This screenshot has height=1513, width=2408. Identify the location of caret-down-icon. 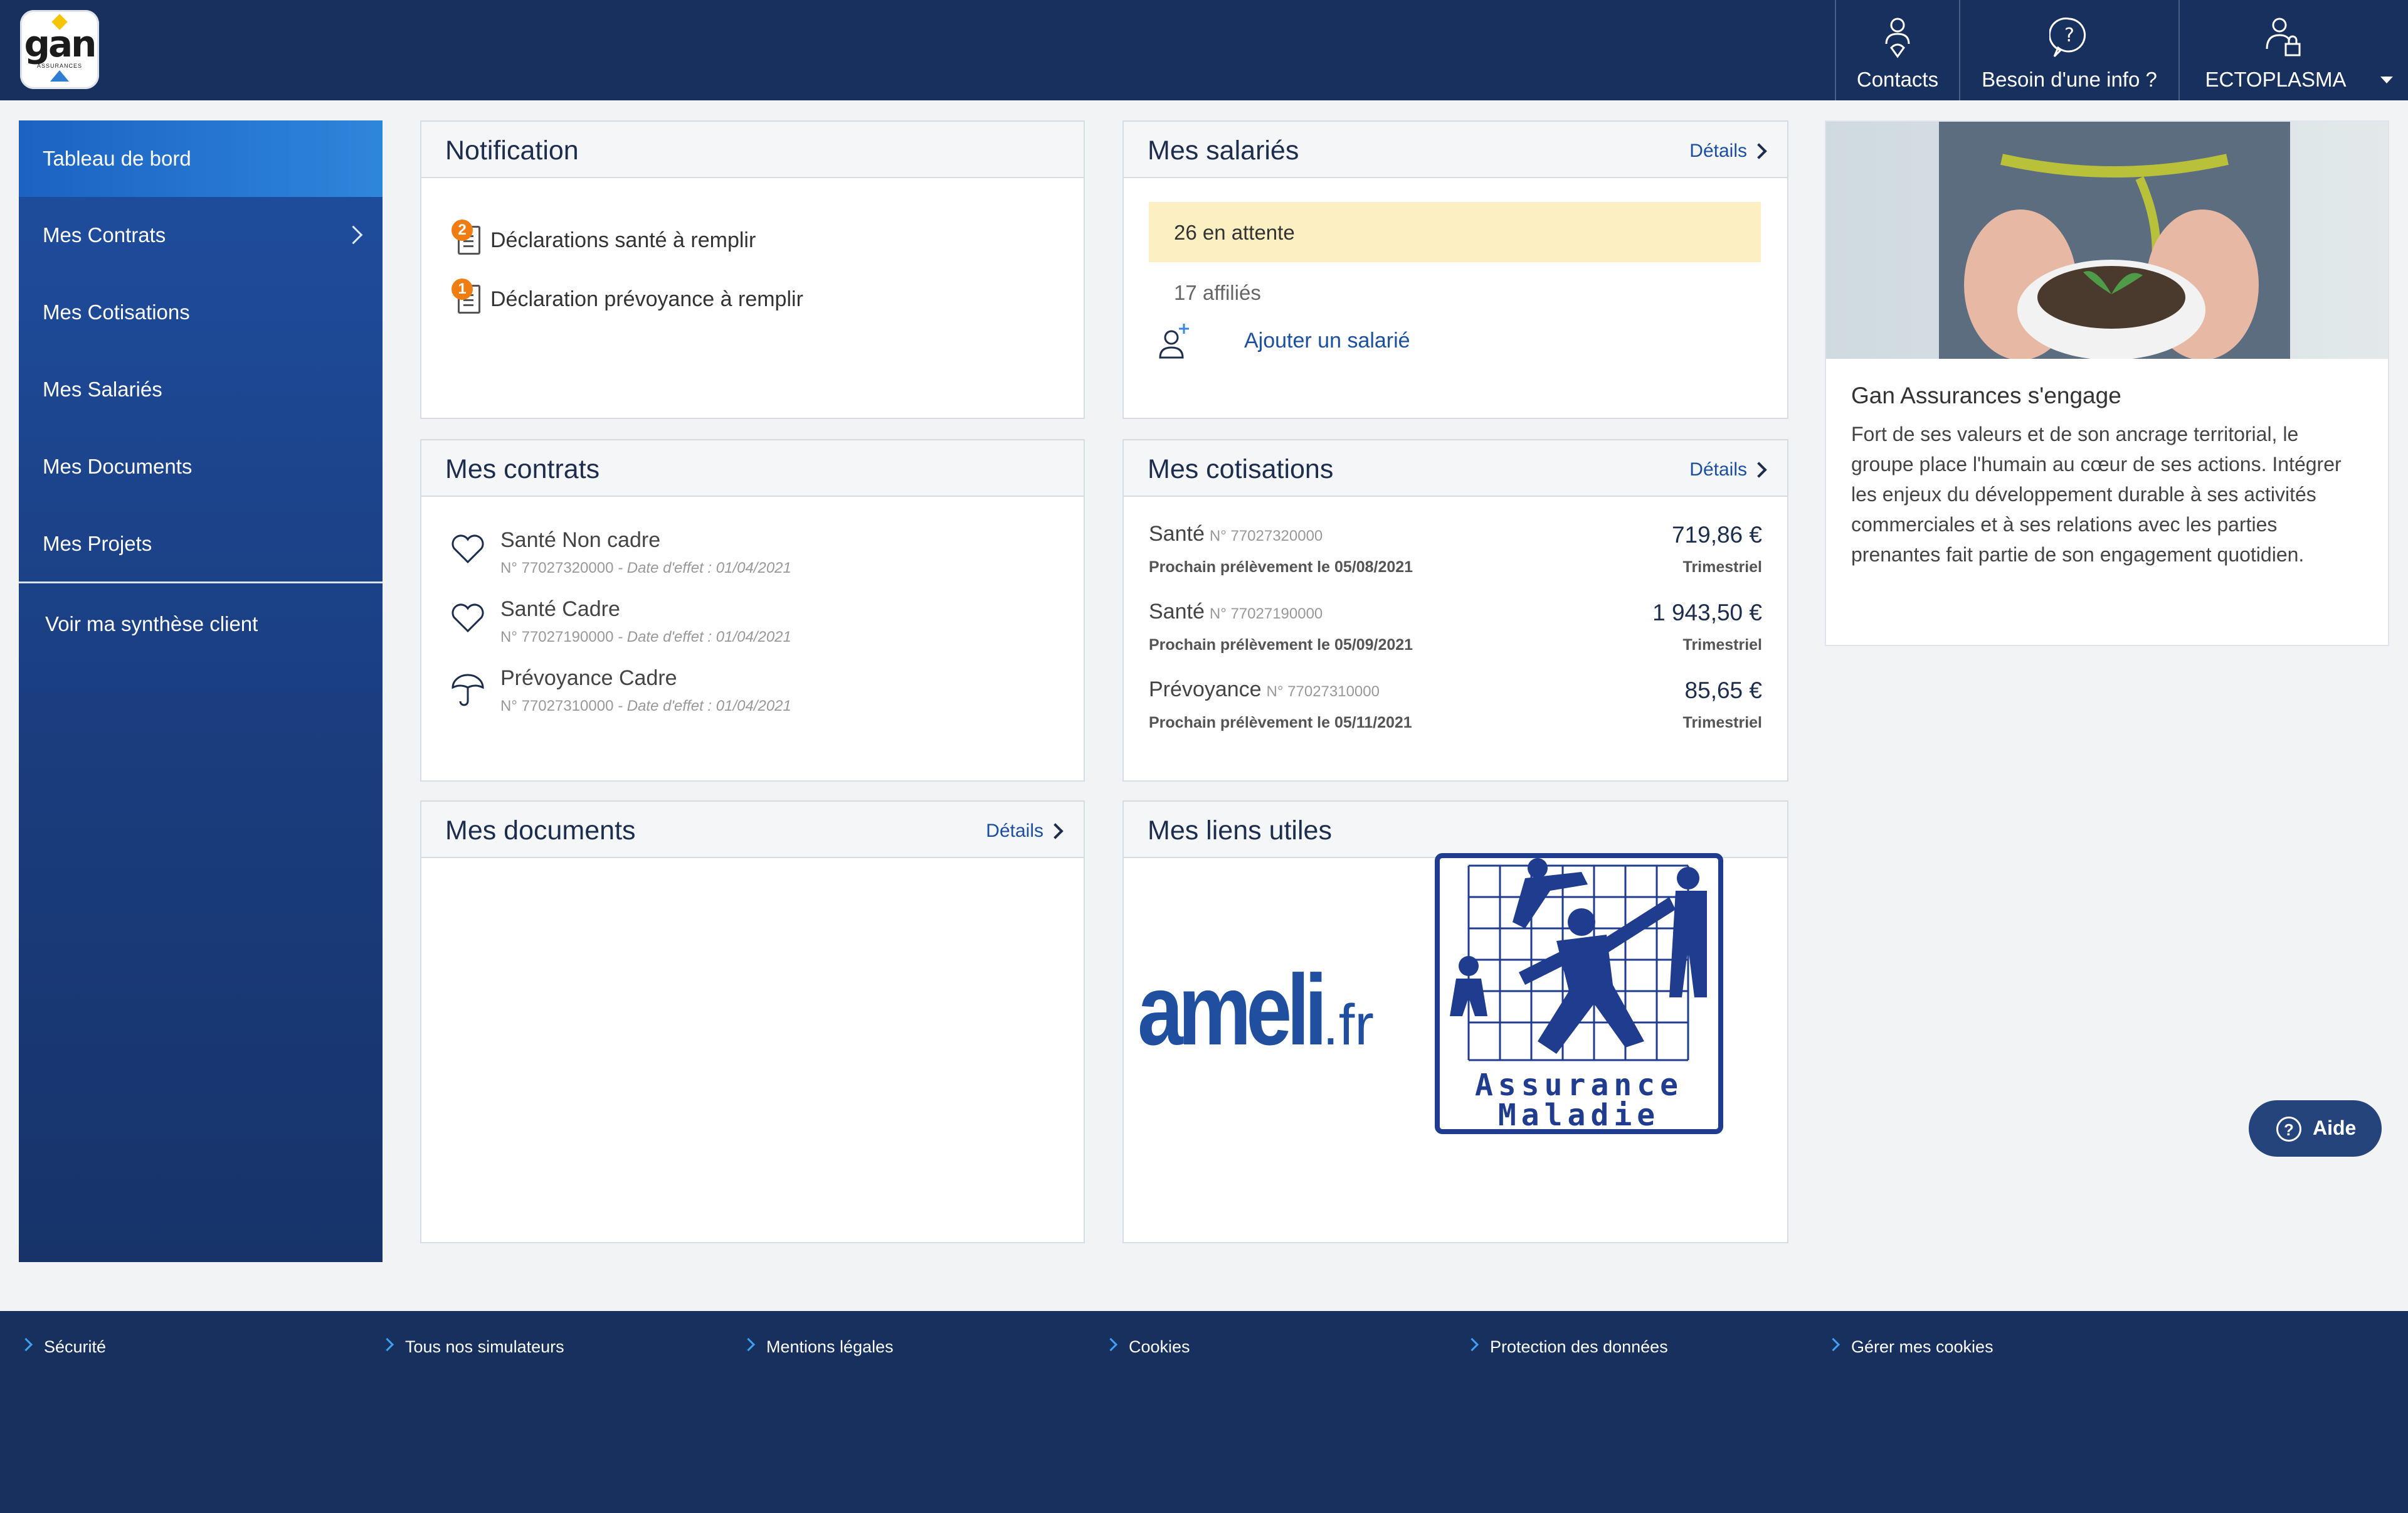
(2386, 80).